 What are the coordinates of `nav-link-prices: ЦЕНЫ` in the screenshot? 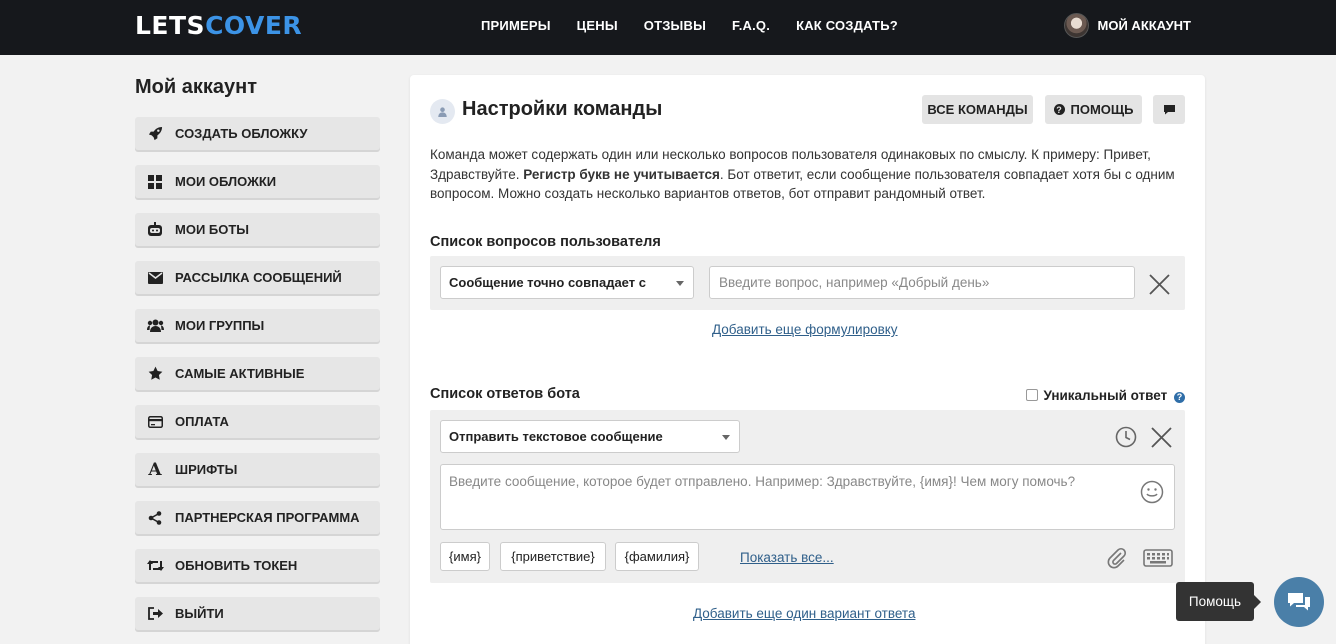 It's located at (597, 25).